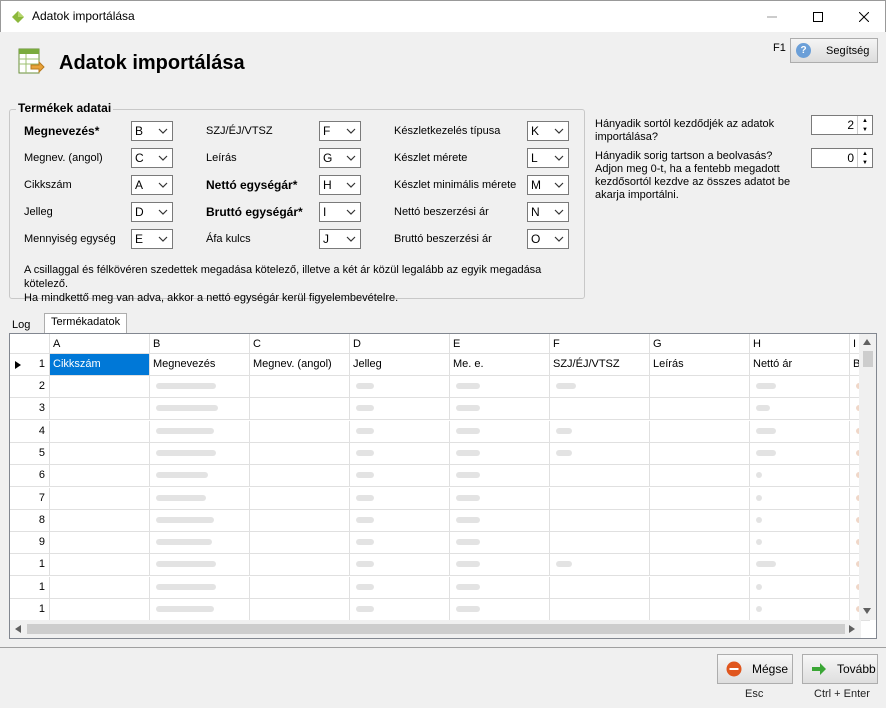  What do you see at coordinates (864, 162) in the screenshot?
I see `spin-down-icon: ▼` at bounding box center [864, 162].